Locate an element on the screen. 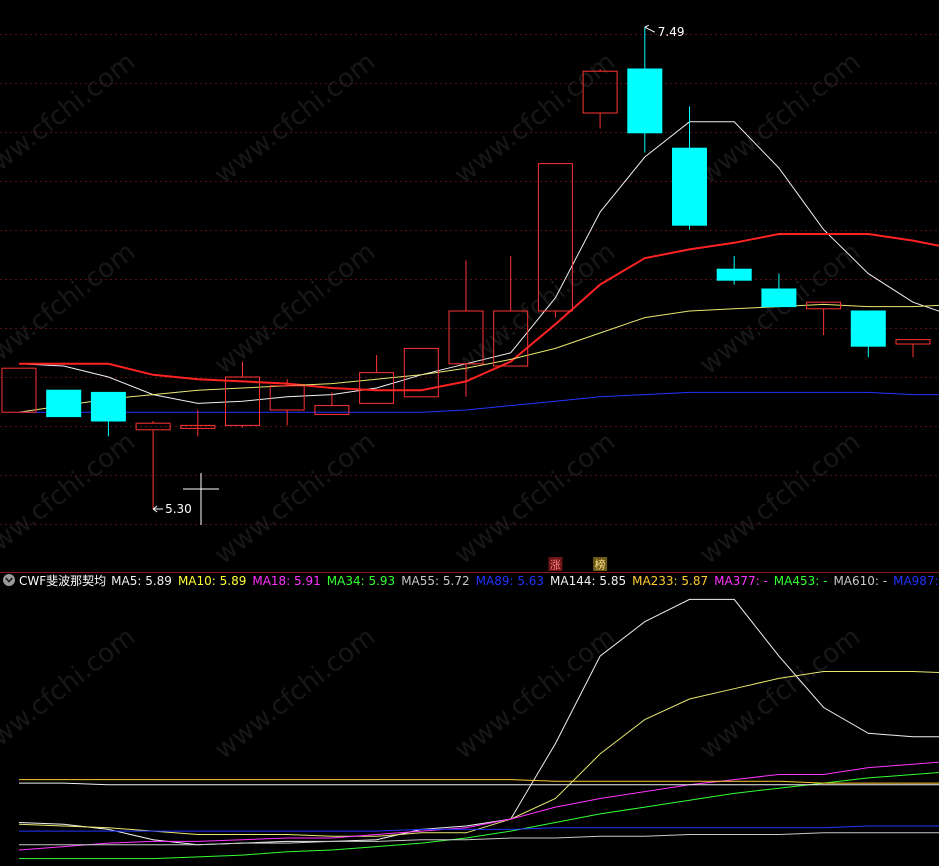 Image resolution: width=939 pixels, height=866 pixels. collapse-toggle-button is located at coordinates (9, 580).